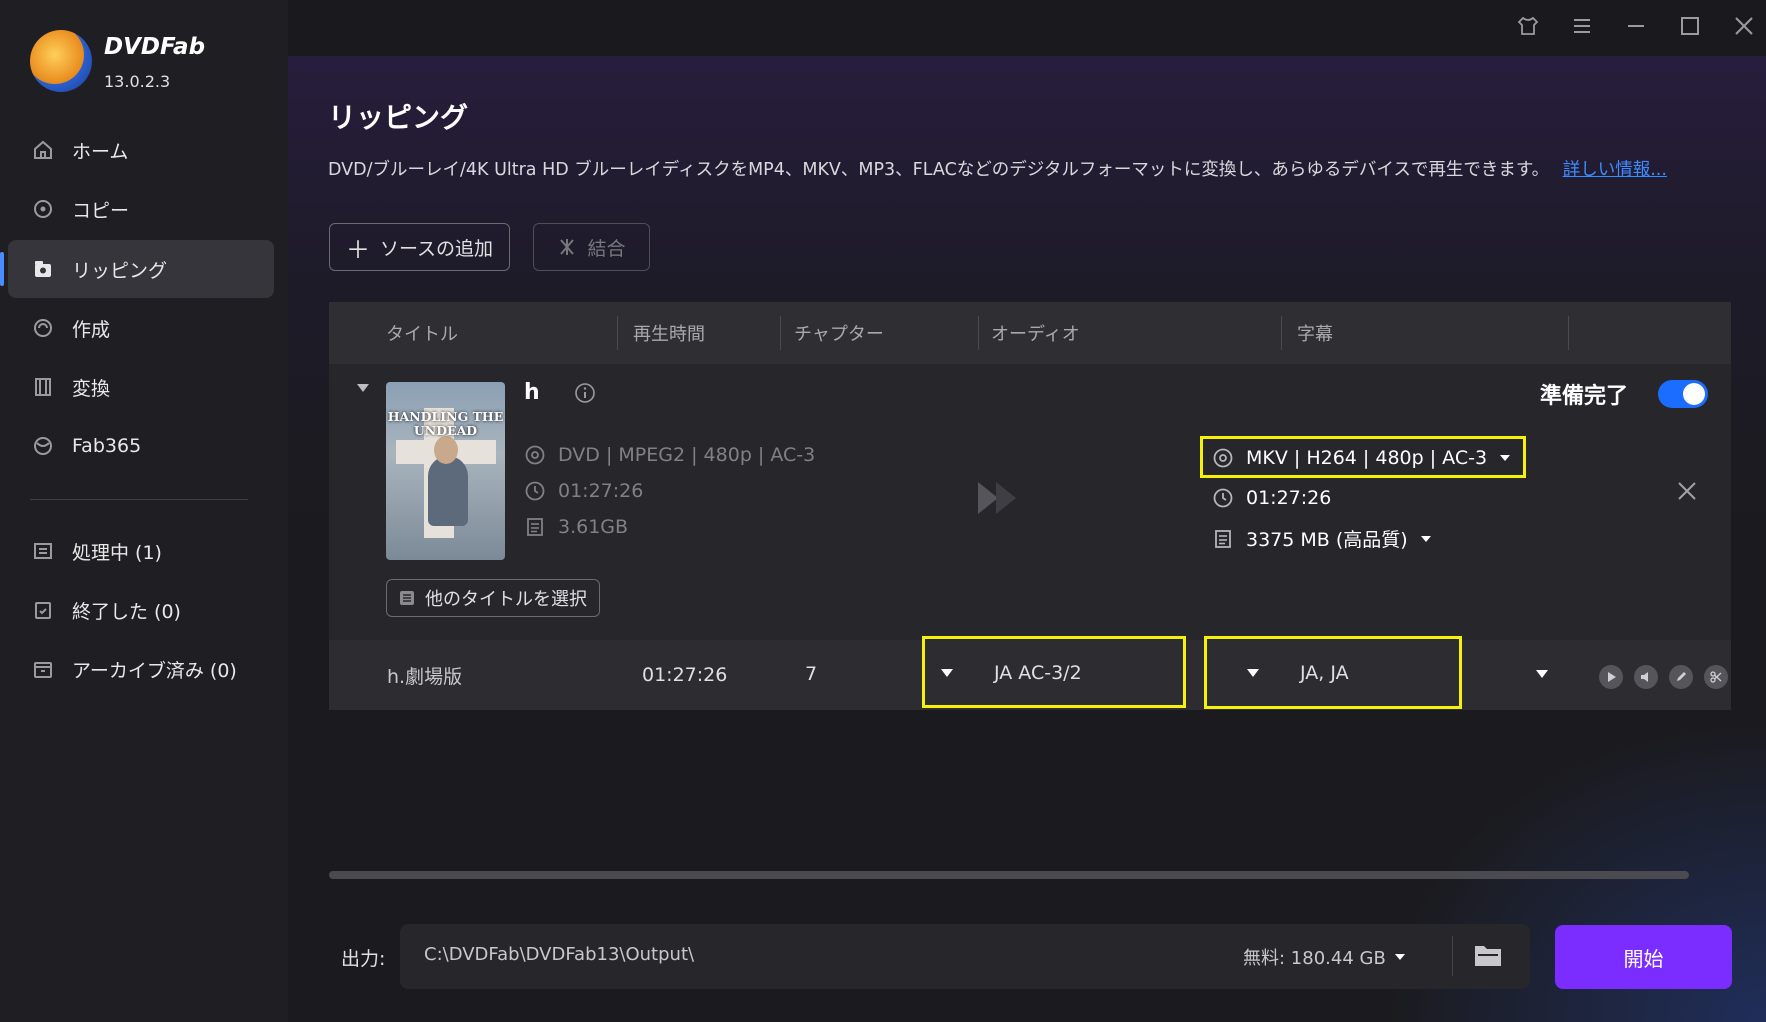  Describe the element at coordinates (1646, 677) in the screenshot. I see `audio-settings-icon` at that location.